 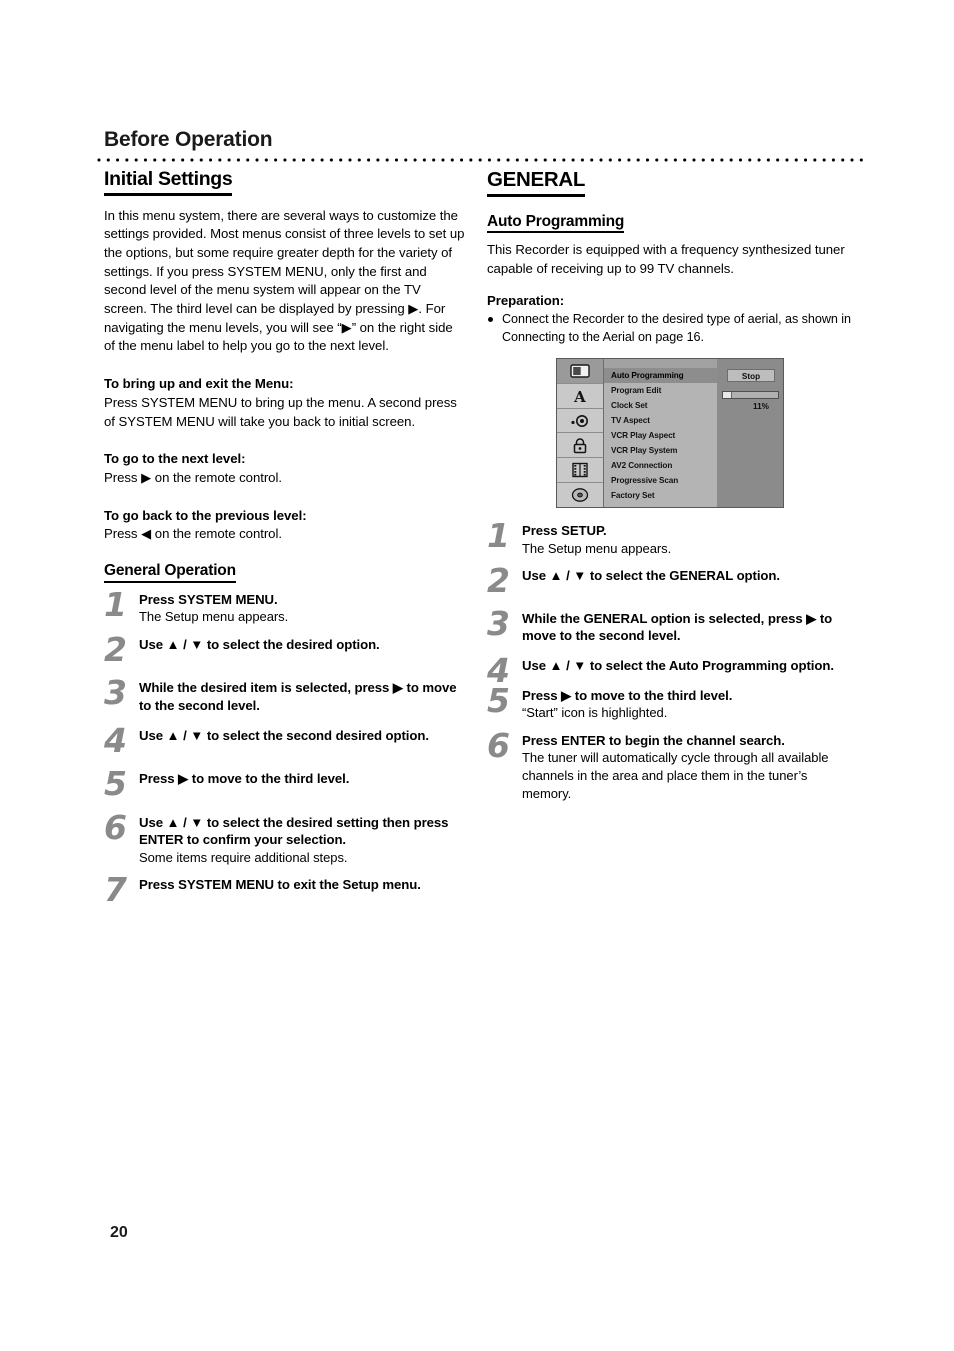 What do you see at coordinates (660, 375) in the screenshot?
I see `osd-menu-item-auto-programming: Auto Programming` at bounding box center [660, 375].